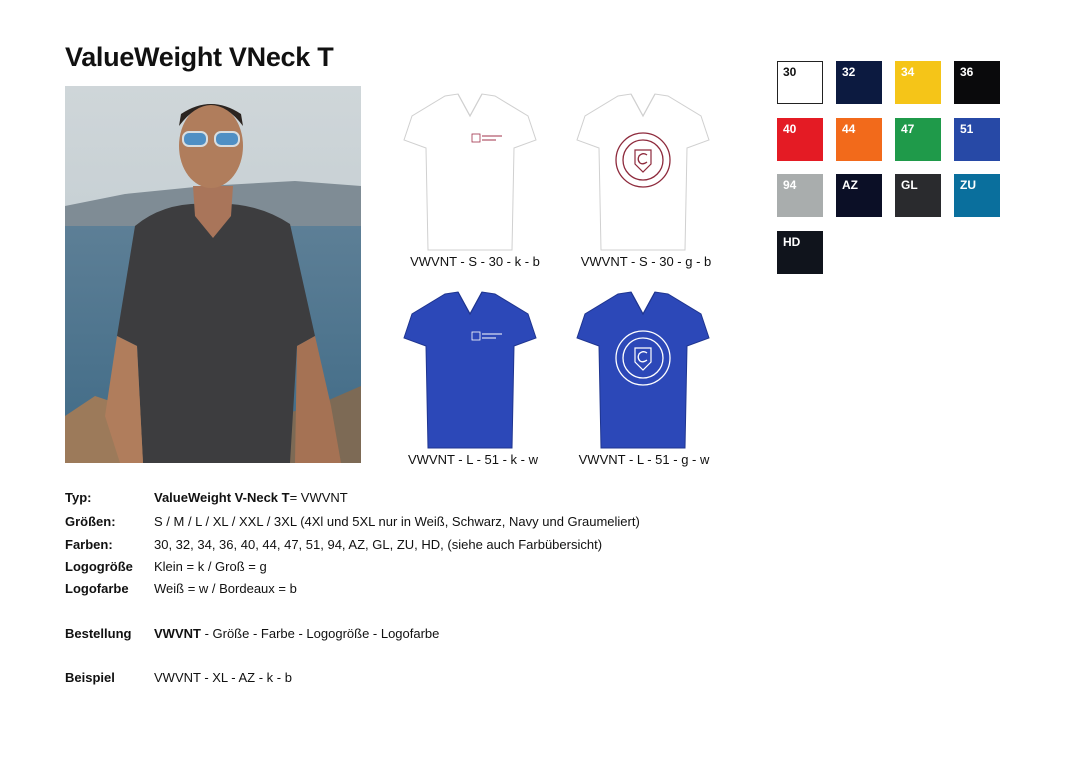  Describe the element at coordinates (908, 72) in the screenshot. I see `swatch-code: 34` at that location.